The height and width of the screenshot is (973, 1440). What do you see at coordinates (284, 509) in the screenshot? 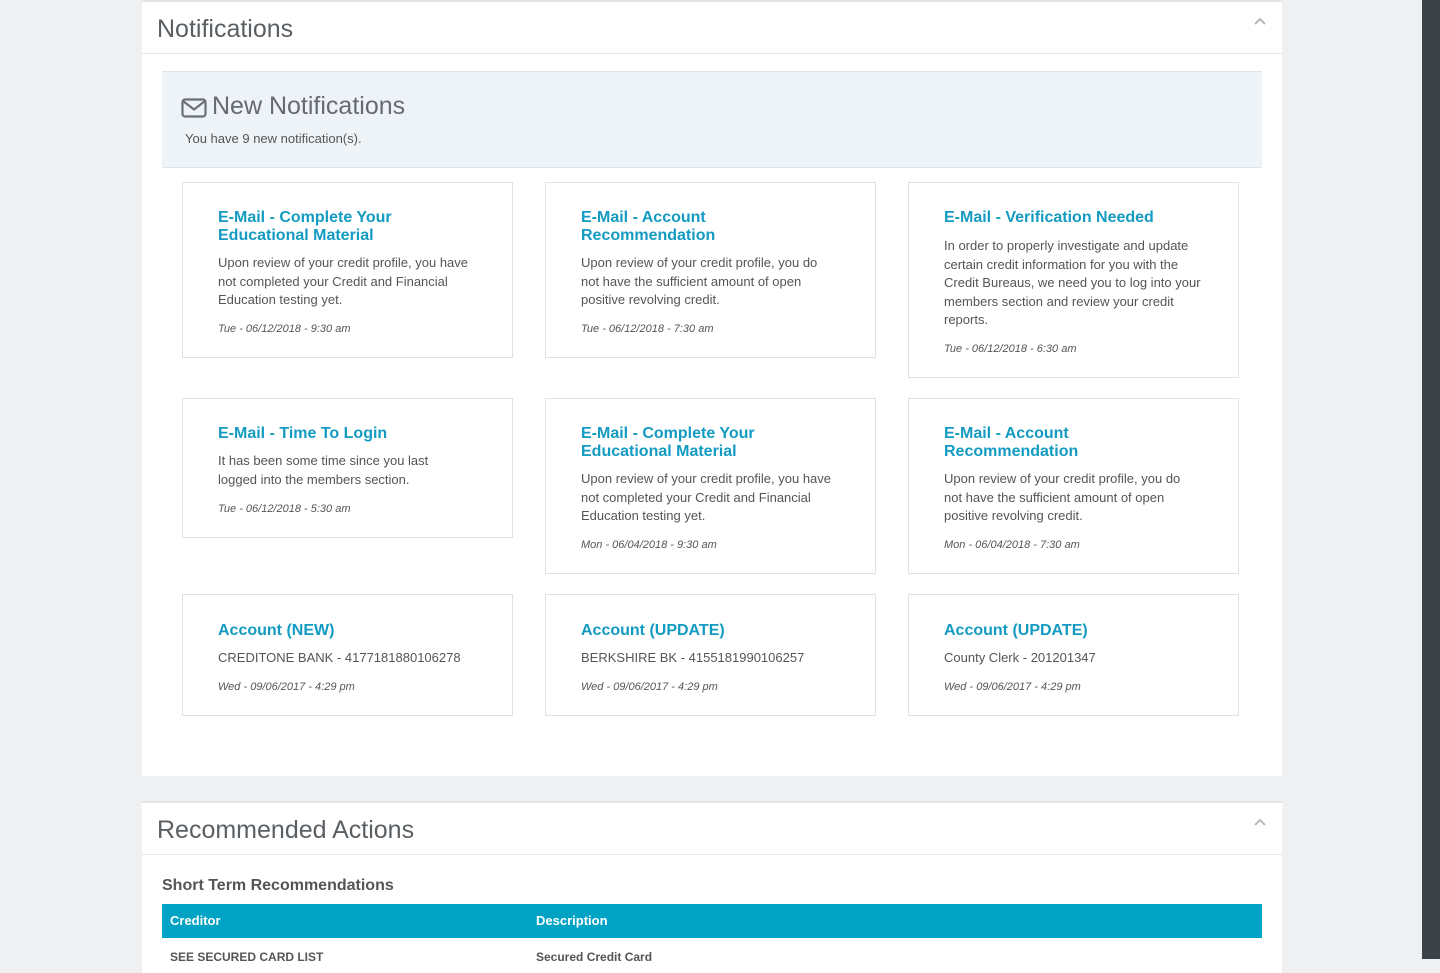
I see `notification-date: Tue - 06/12/2018 - 5:30 am` at bounding box center [284, 509].